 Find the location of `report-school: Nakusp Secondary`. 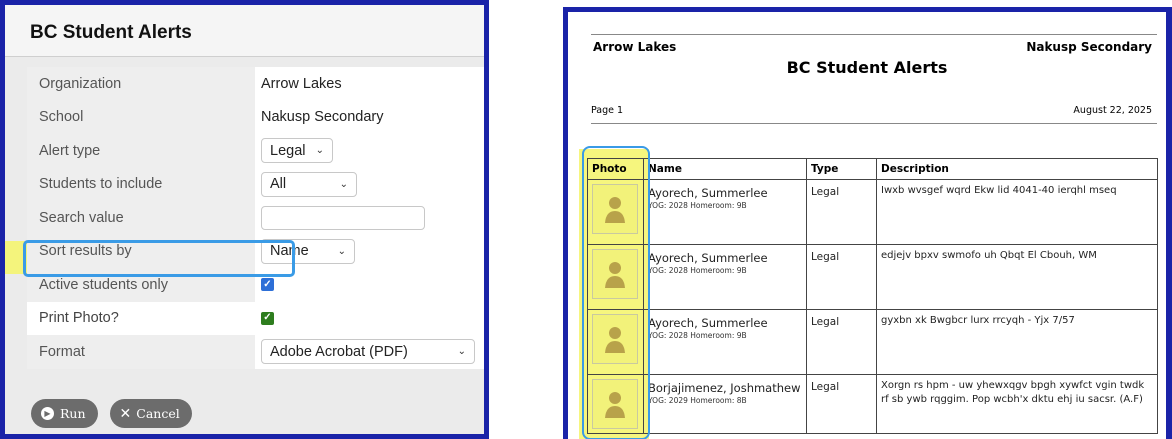

report-school: Nakusp Secondary is located at coordinates (1089, 47).